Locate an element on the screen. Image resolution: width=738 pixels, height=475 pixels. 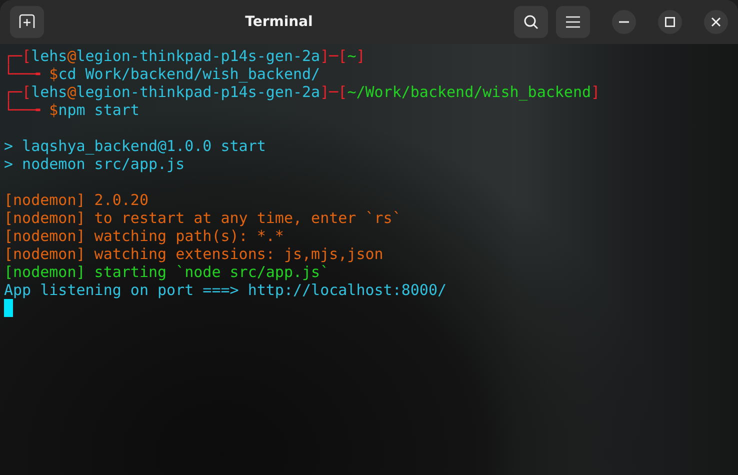
close-icon is located at coordinates (716, 22).